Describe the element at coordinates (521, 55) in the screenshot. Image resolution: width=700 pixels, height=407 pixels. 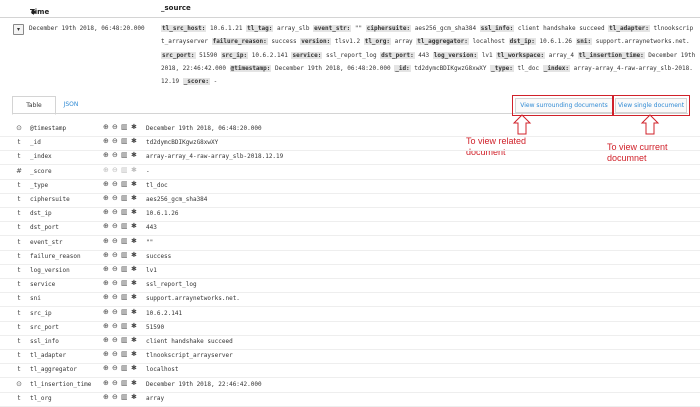
I see `source-key: tl_workspace:` at that location.